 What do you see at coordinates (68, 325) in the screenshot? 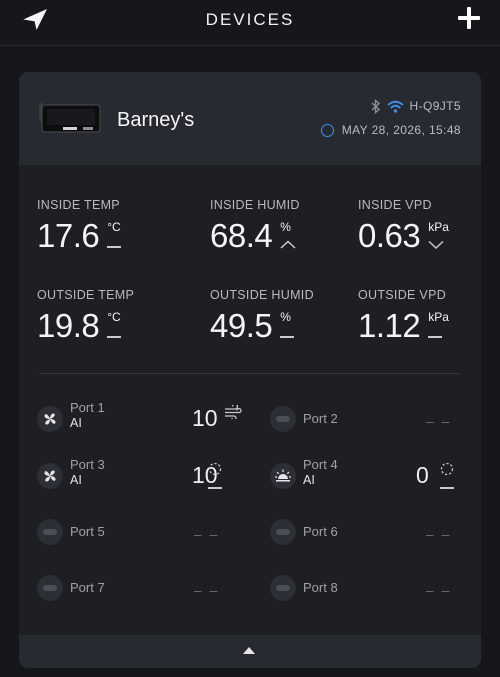
I see `metric-value: 19.8` at bounding box center [68, 325].